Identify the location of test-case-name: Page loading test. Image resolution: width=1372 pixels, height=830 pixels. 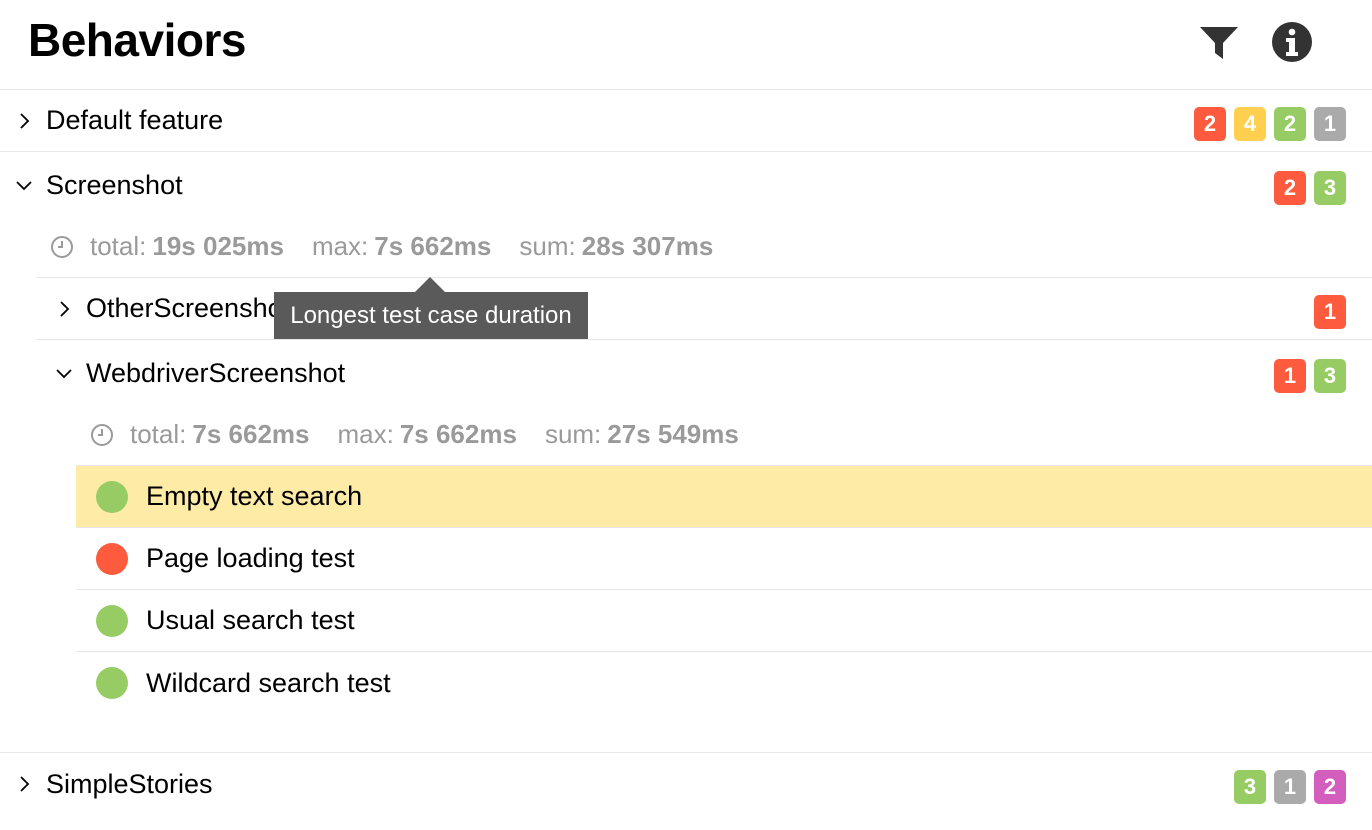
(250, 558).